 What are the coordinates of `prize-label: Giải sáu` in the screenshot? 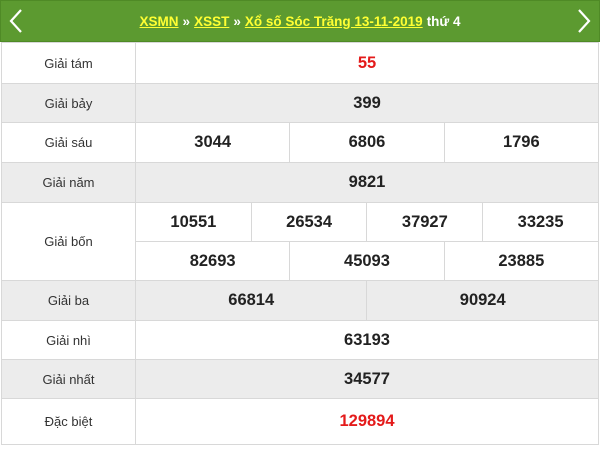 It's located at (68, 142).